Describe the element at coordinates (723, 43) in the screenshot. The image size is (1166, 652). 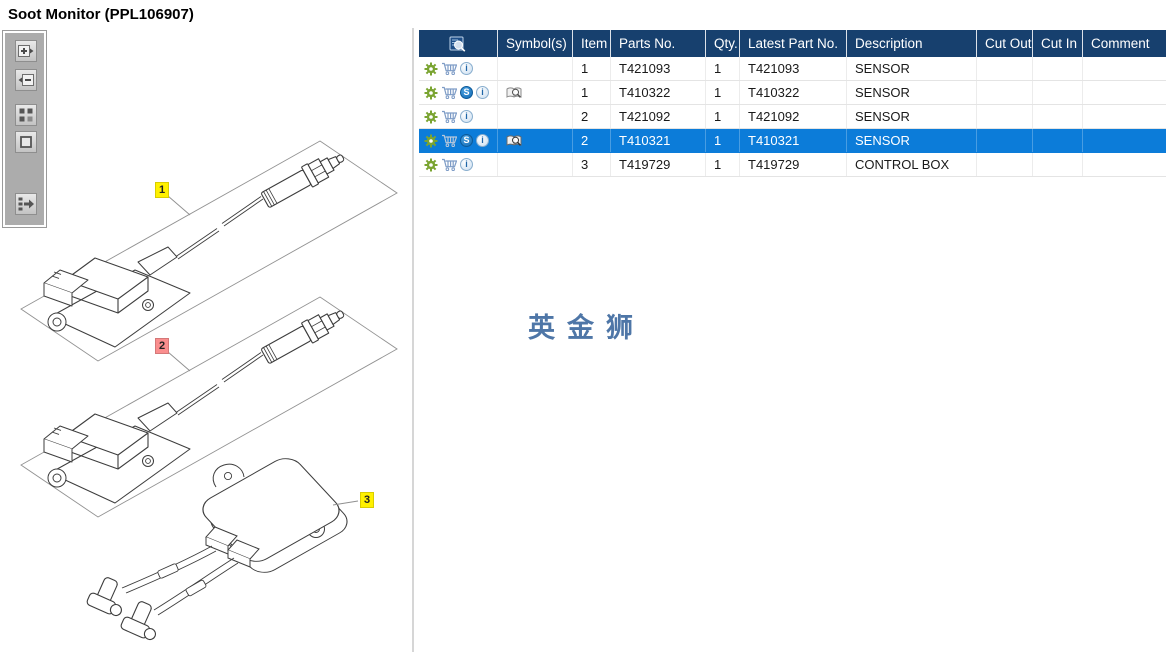
I see `col-qty: Qty.` at that location.